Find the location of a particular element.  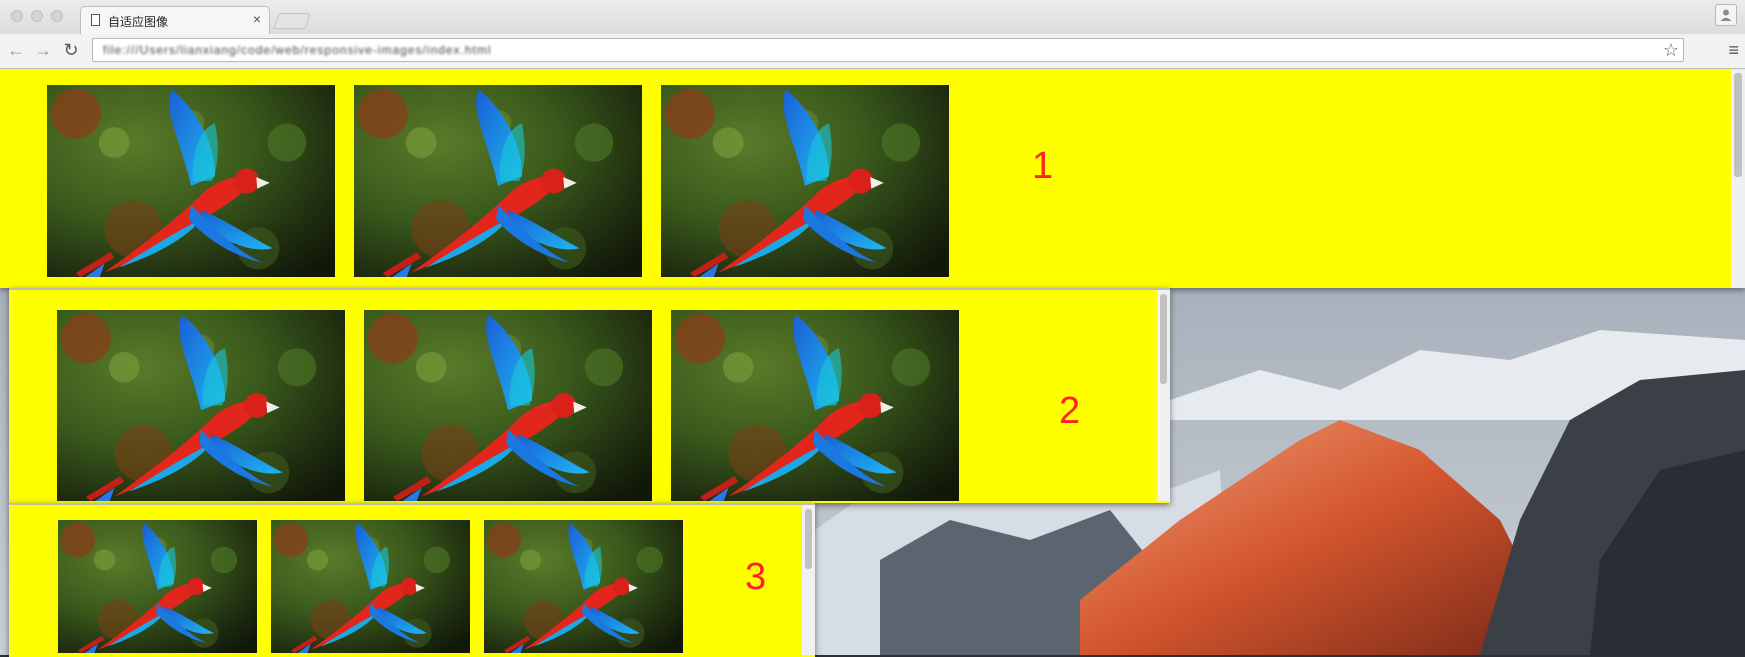

tab-close-icon: × is located at coordinates (257, 19).